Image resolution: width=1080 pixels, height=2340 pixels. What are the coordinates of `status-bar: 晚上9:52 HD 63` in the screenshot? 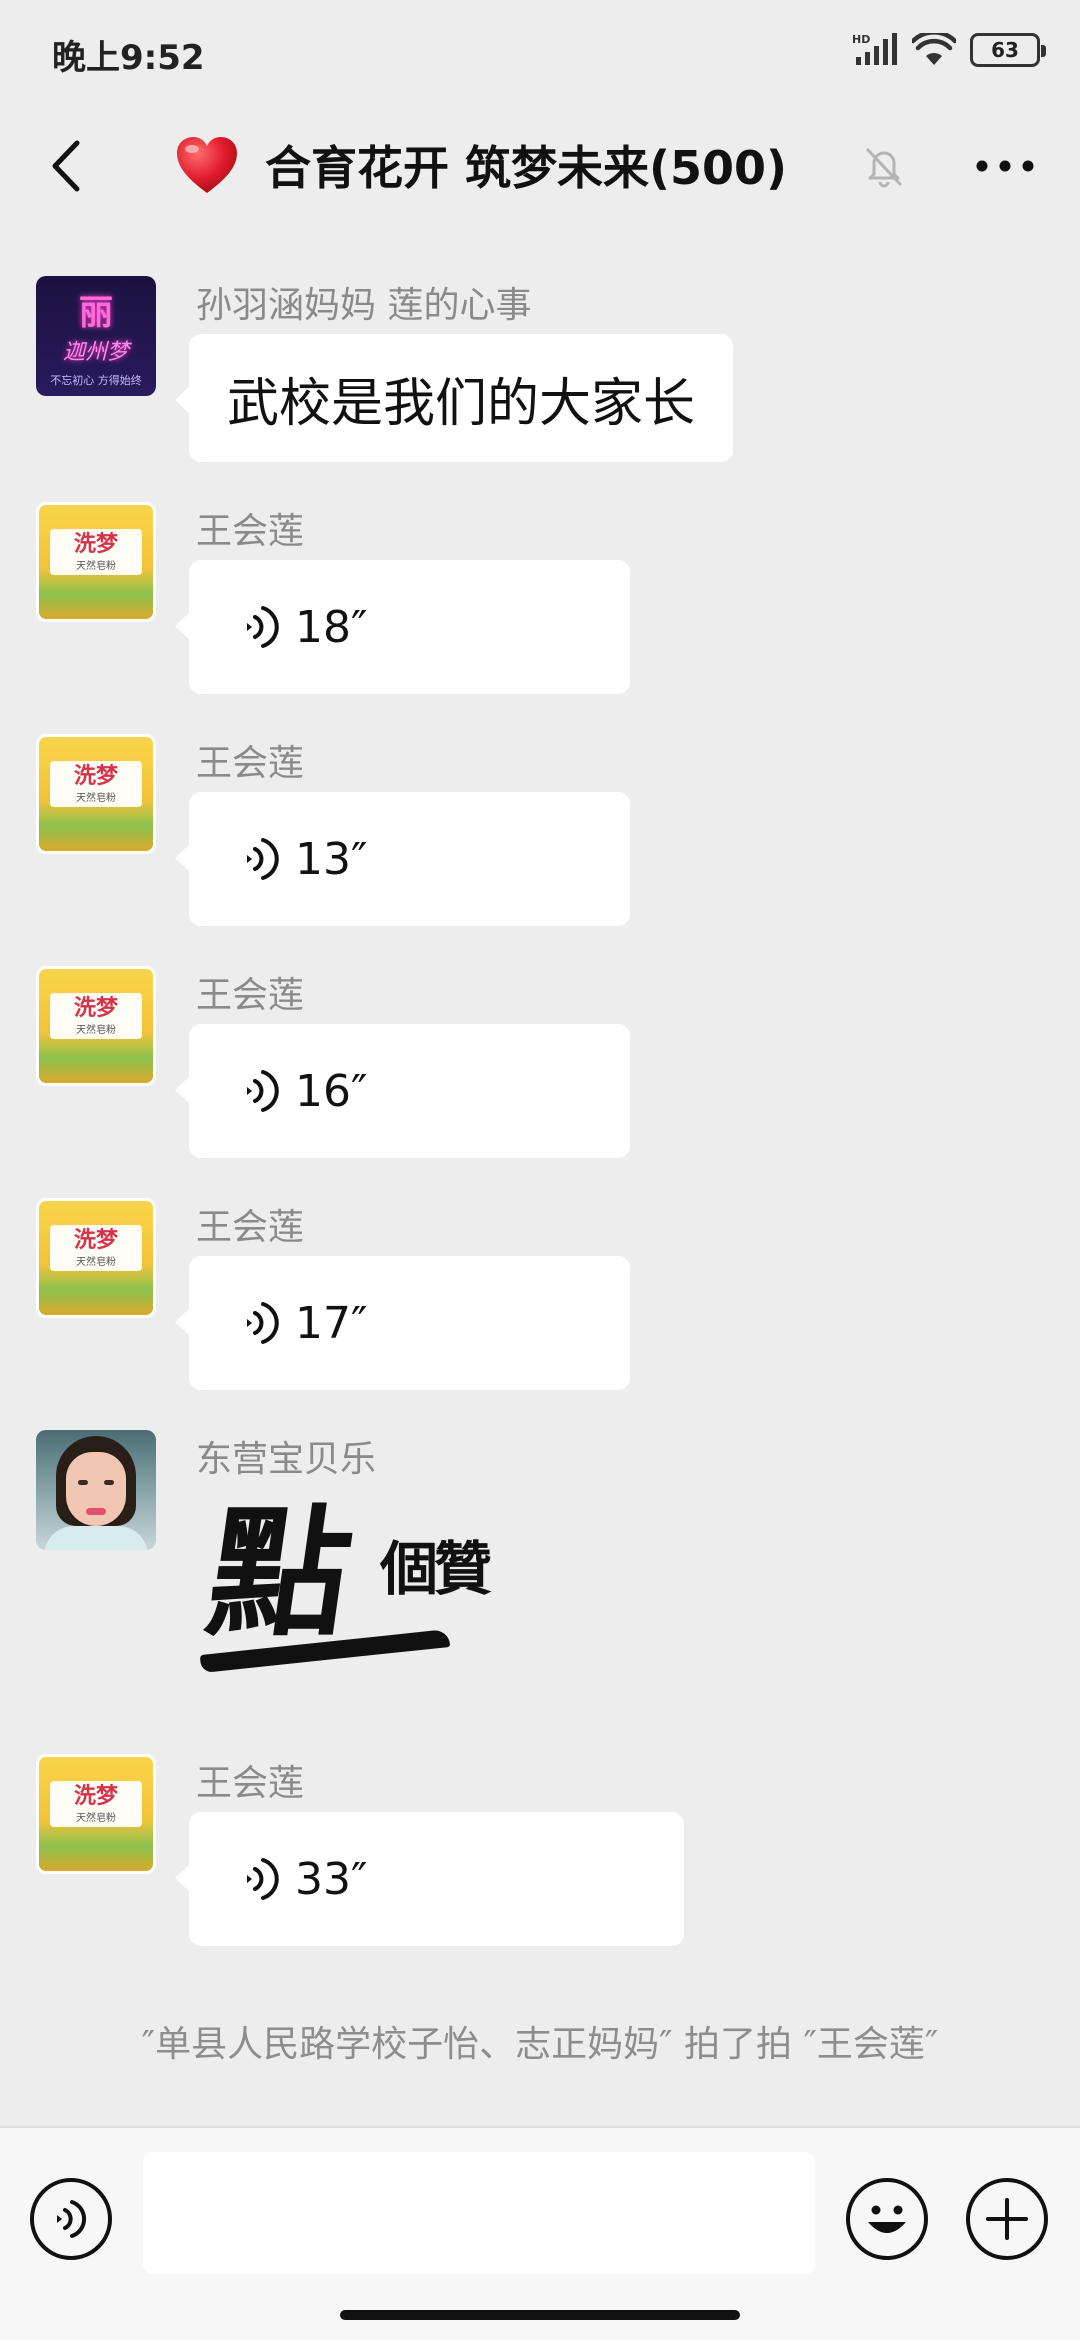 It's located at (540, 50).